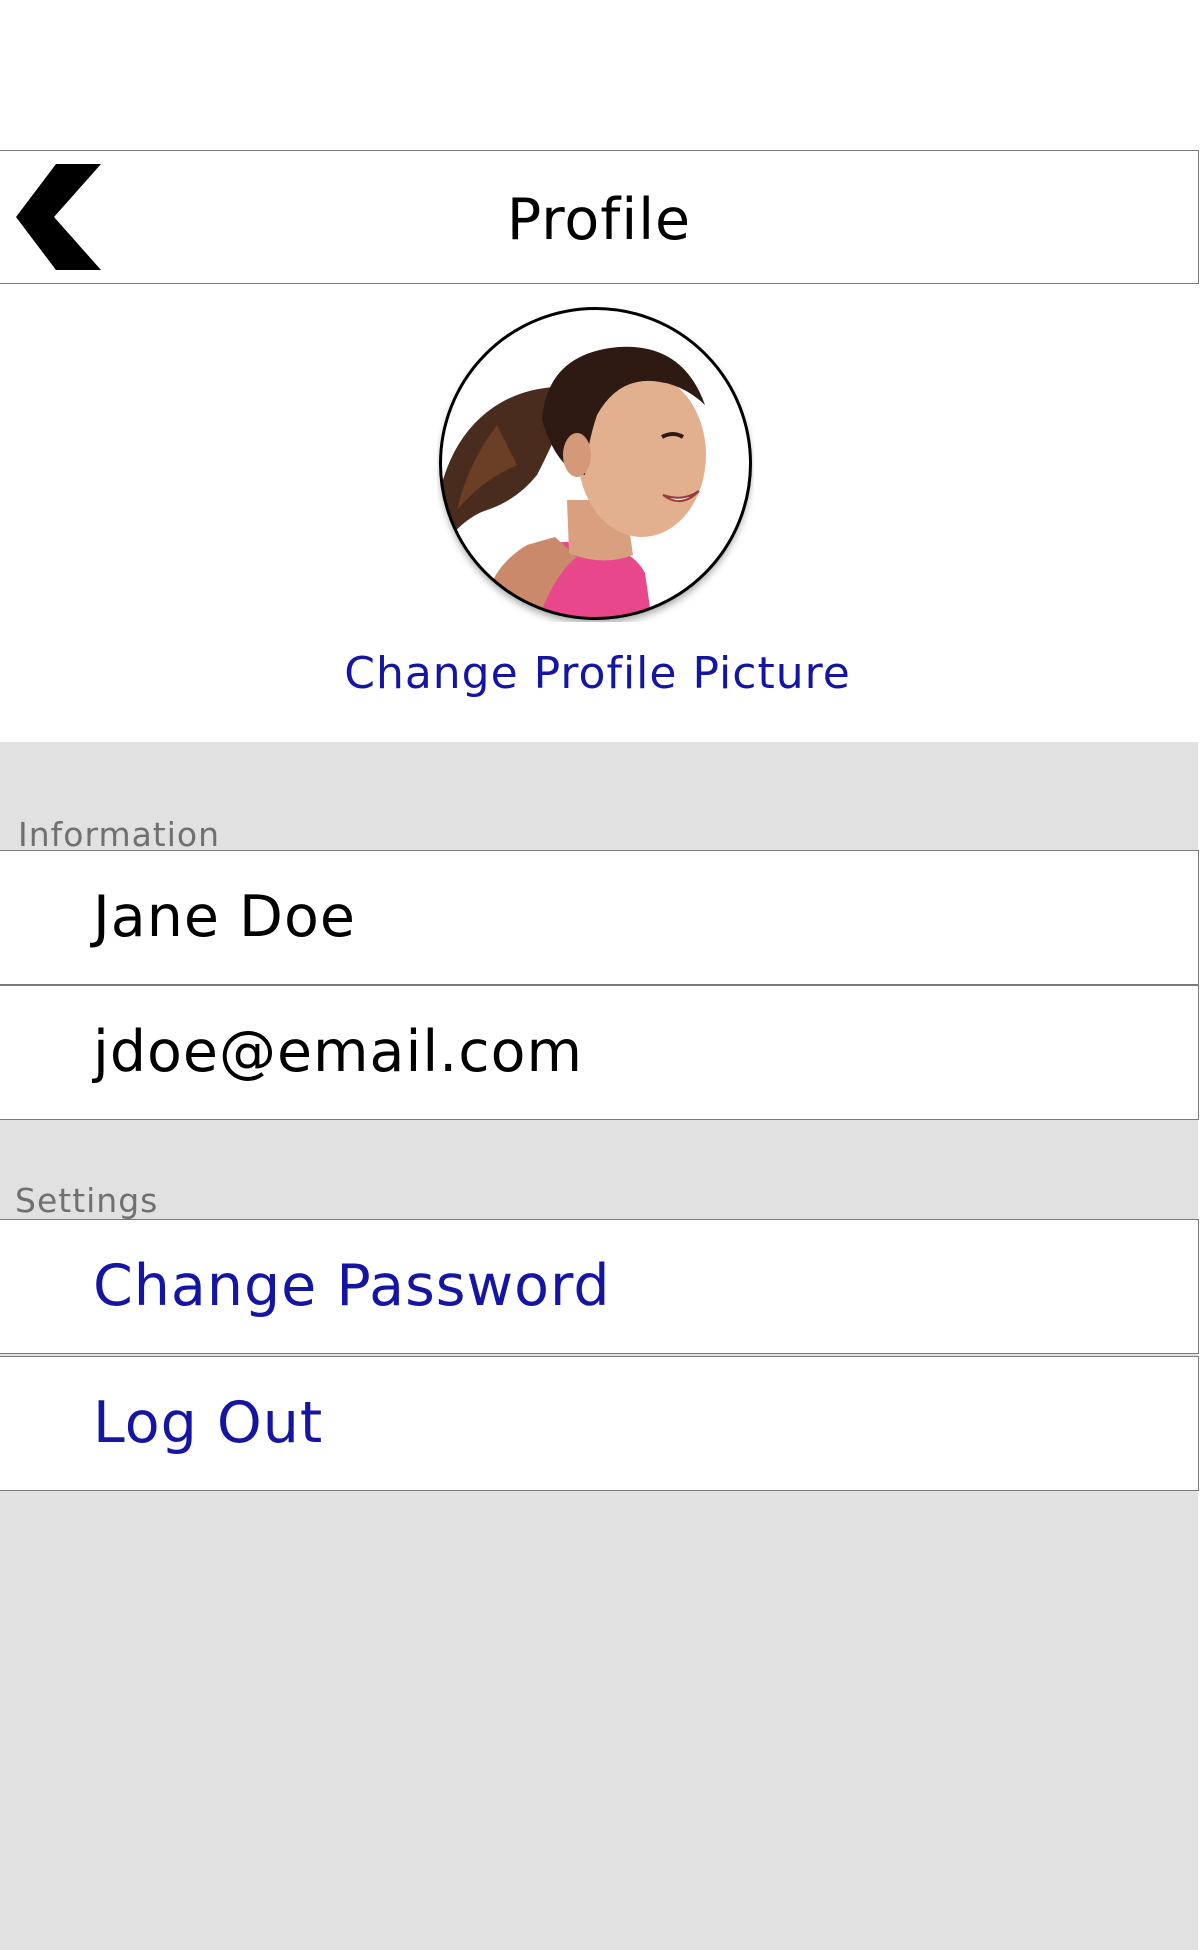 This screenshot has width=1200, height=1950. Describe the element at coordinates (208, 1423) in the screenshot. I see `log-out-label: Log Out` at that location.